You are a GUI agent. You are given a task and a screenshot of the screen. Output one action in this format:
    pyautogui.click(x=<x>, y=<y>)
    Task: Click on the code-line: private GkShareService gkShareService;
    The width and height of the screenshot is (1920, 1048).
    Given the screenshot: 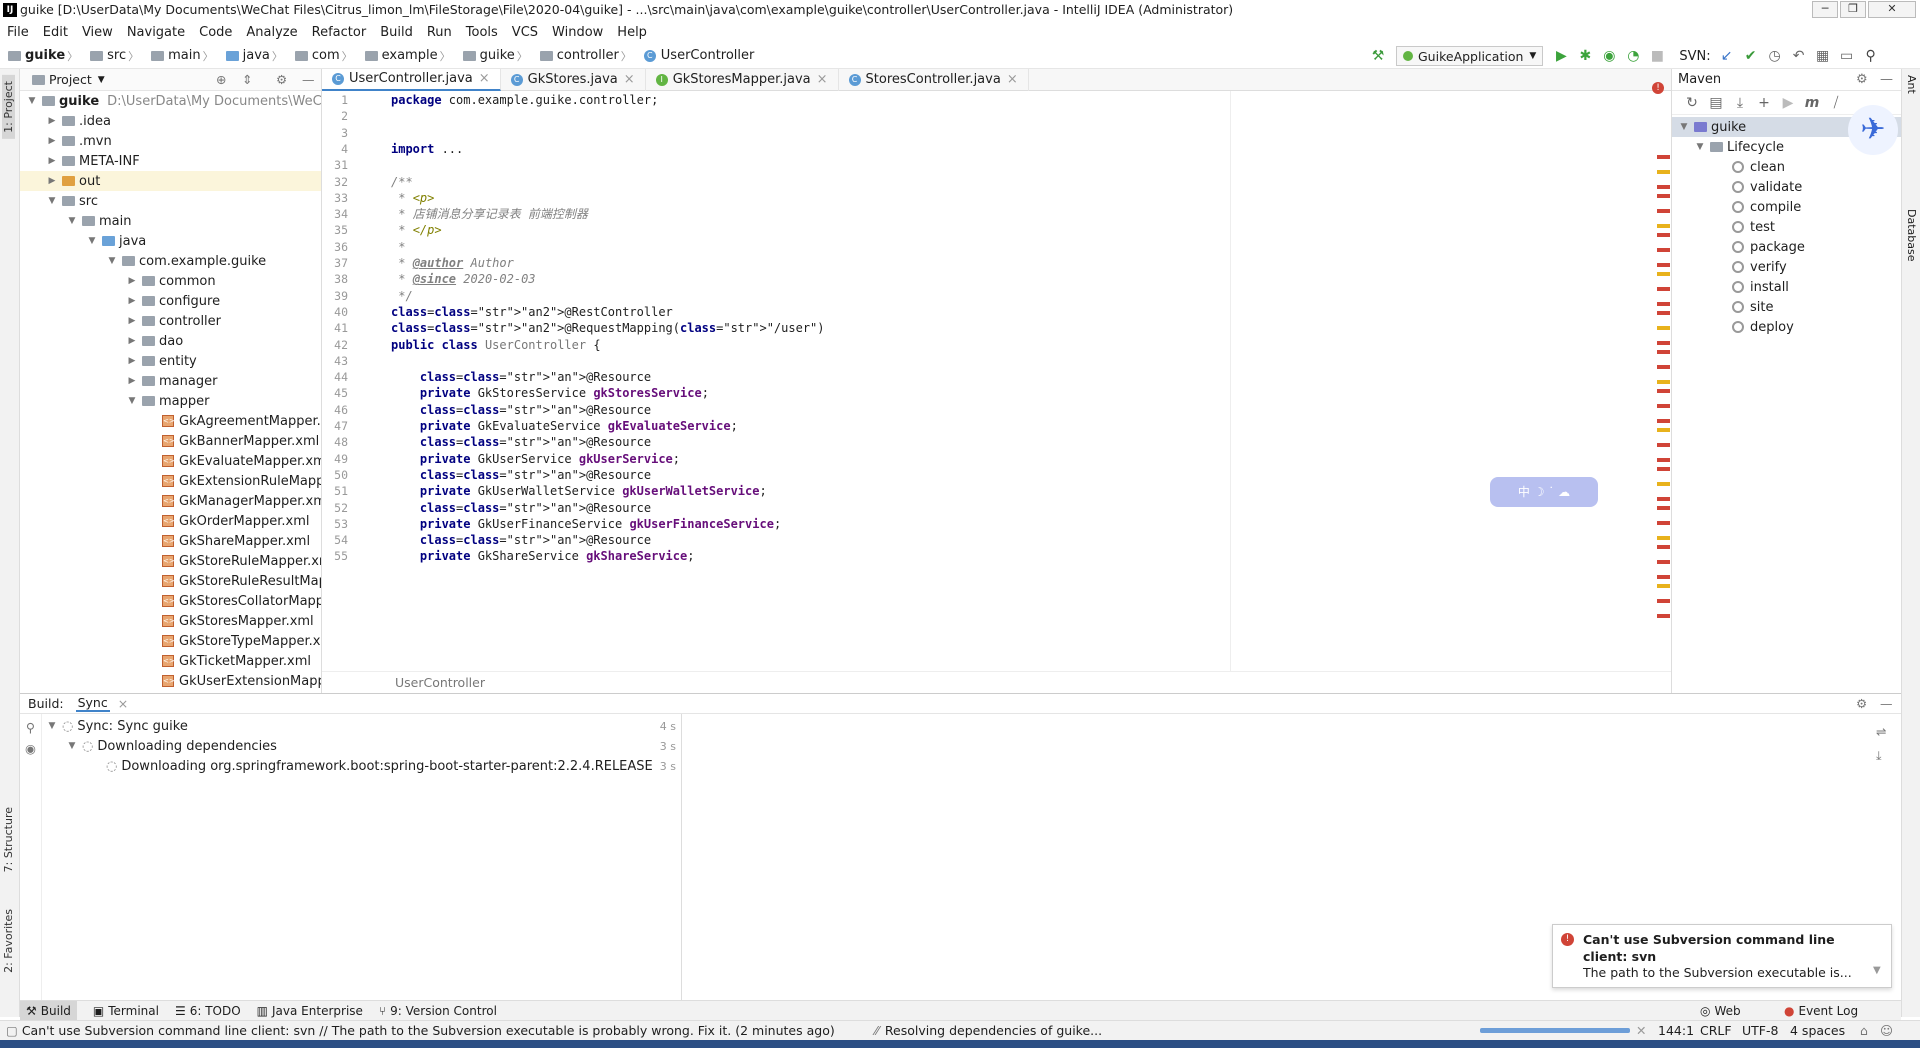 What is the action you would take?
    pyautogui.click(x=543, y=556)
    